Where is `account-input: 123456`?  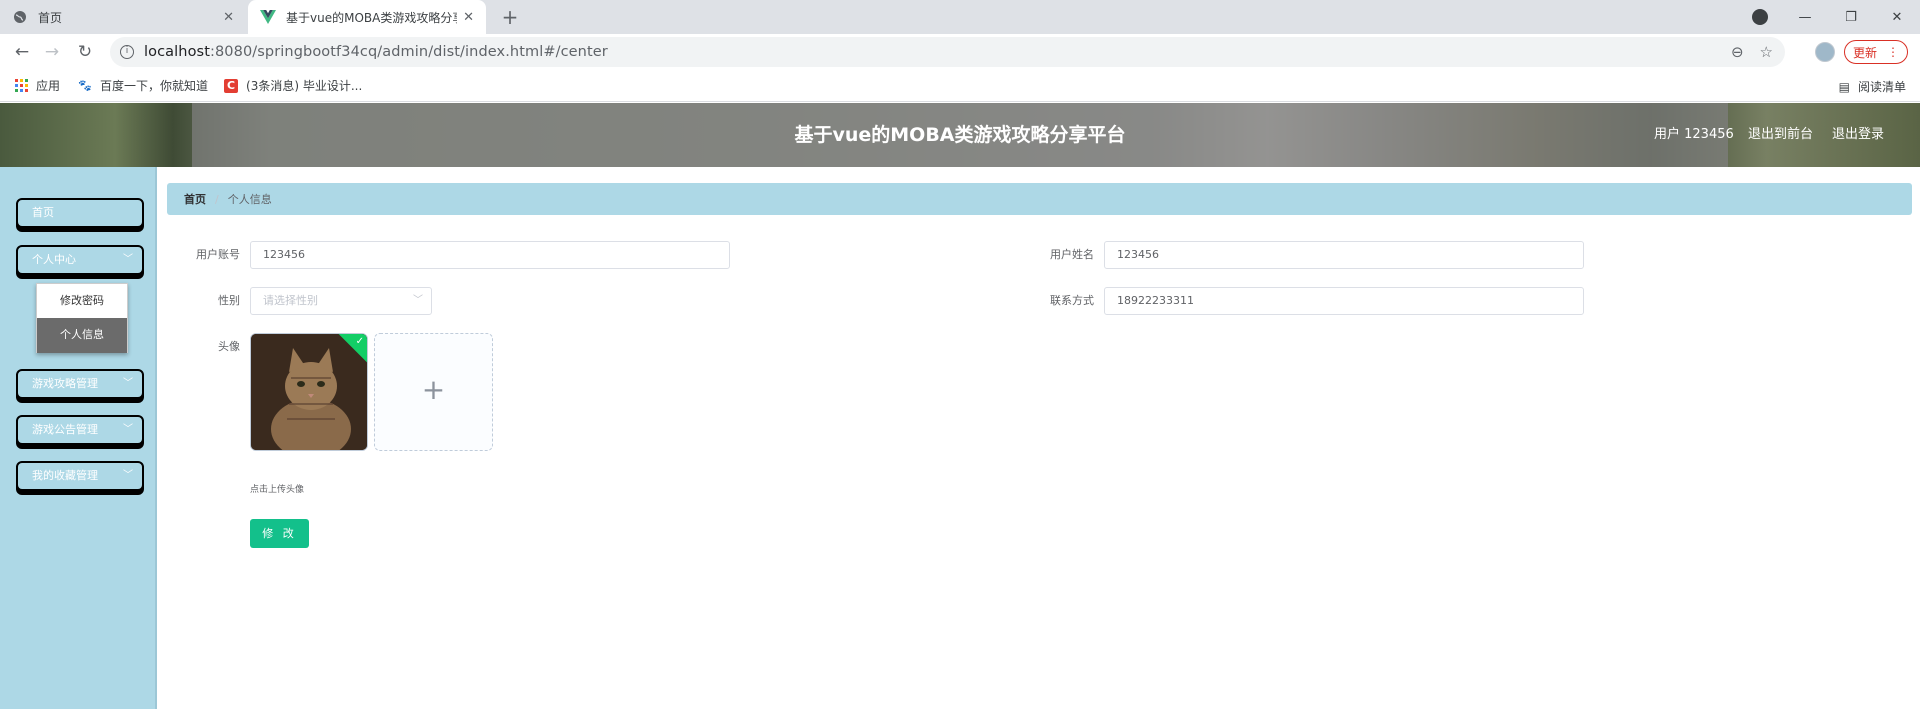 account-input: 123456 is located at coordinates (490, 255).